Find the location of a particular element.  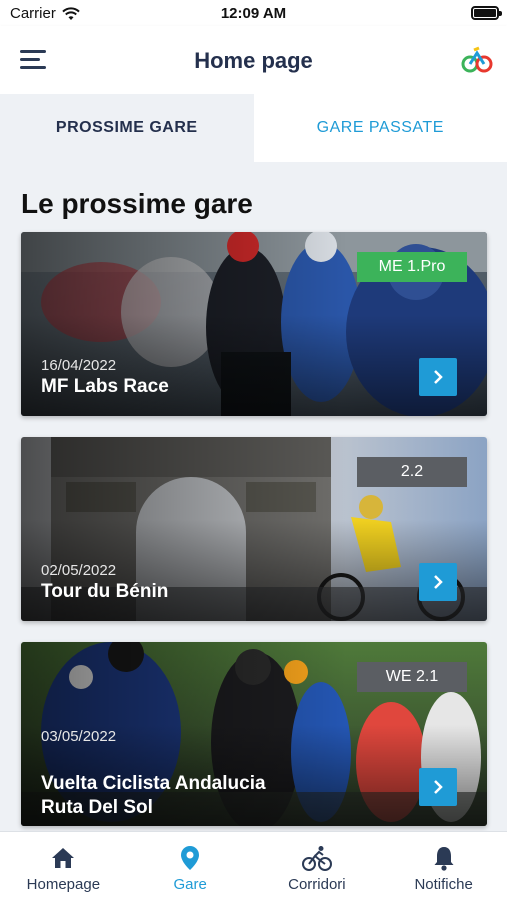

status-time: 12:09 AM is located at coordinates (253, 13).